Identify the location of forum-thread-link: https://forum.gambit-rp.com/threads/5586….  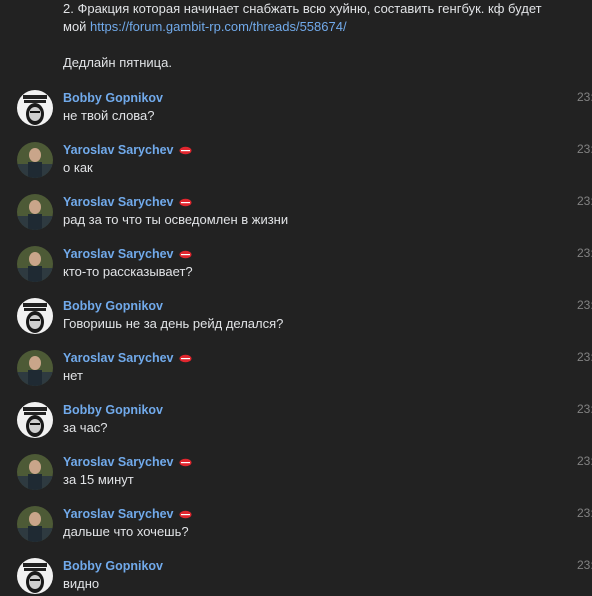
(218, 26).